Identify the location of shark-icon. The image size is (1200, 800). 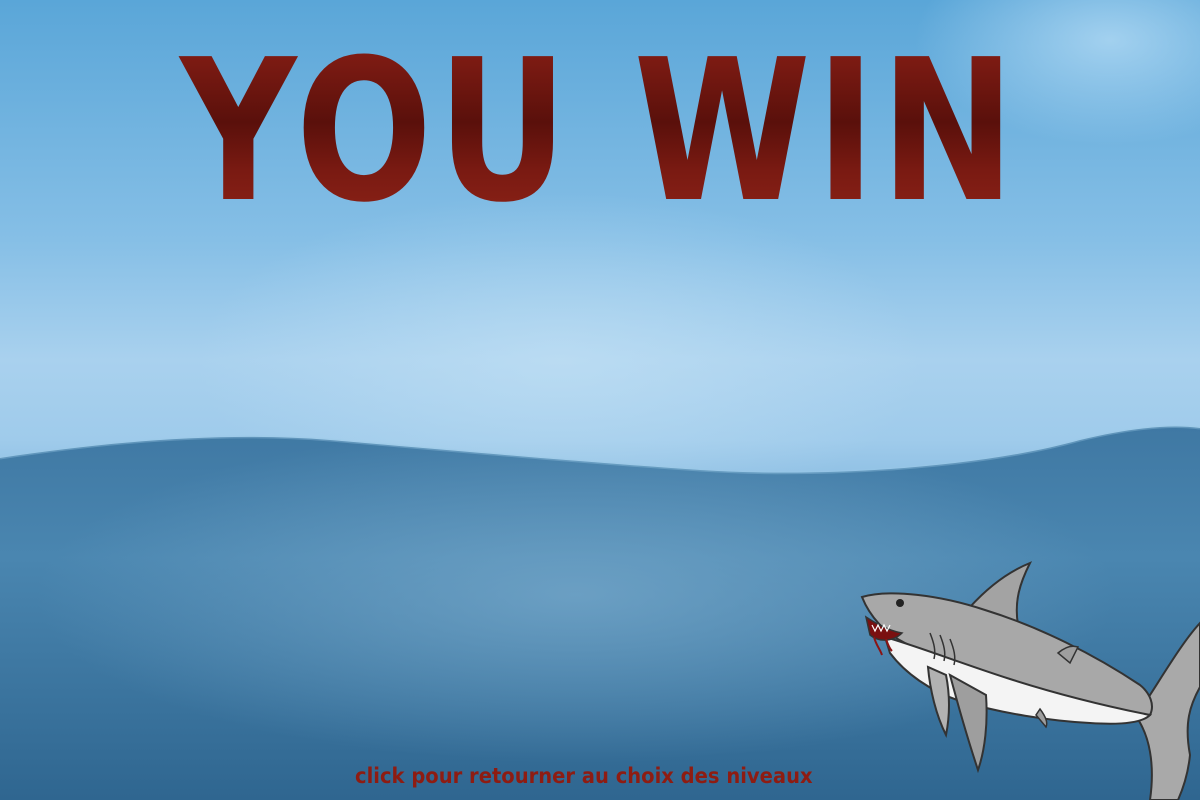
(1030, 680).